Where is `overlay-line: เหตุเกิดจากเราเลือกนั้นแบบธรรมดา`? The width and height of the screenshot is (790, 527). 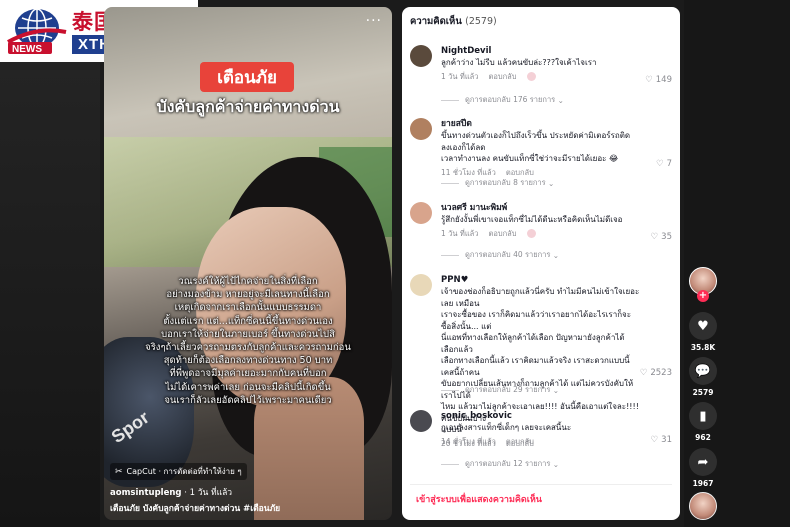
overlay-line: เหตุเกิดจากเราเลือกนั้นแบบธรรมดา is located at coordinates (248, 308).